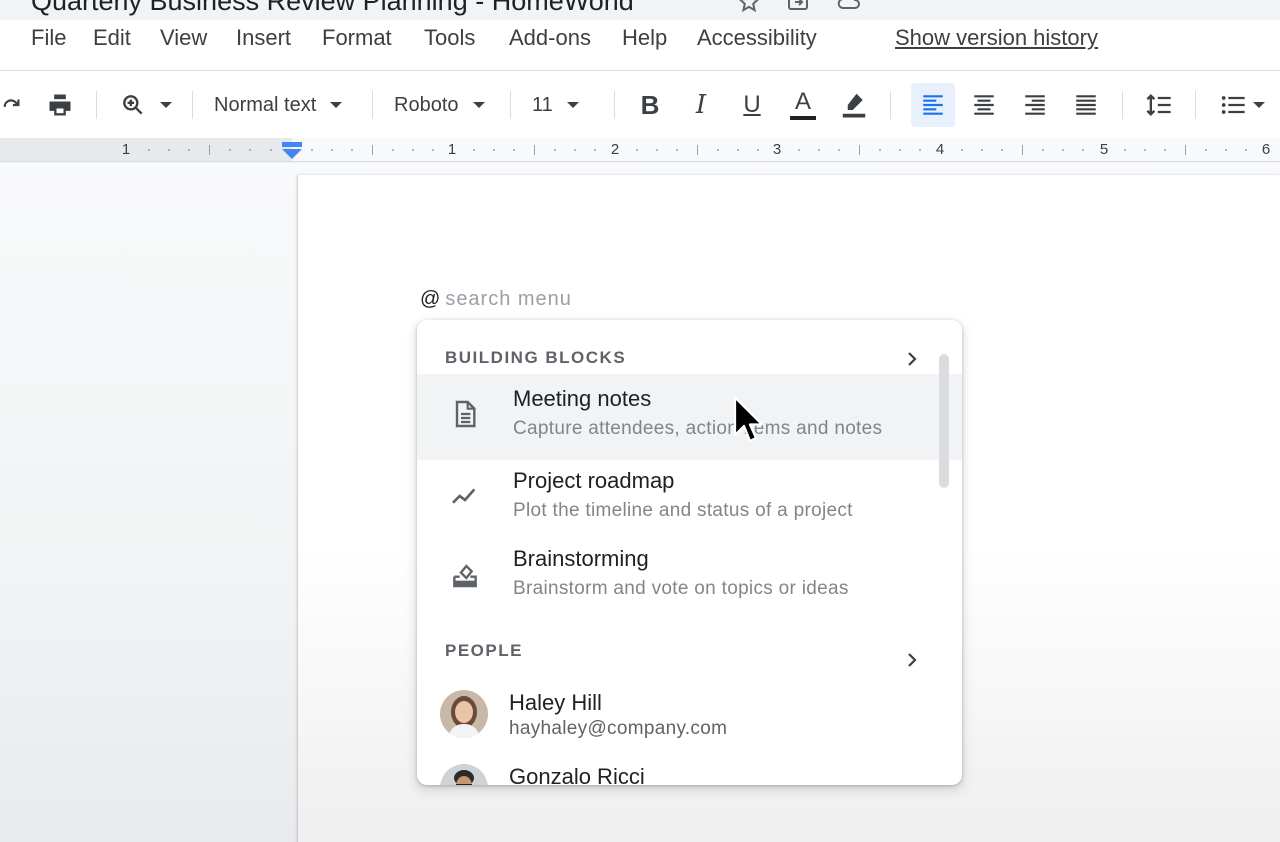 The width and height of the screenshot is (1280, 842). I want to click on menu-view: View, so click(183, 38).